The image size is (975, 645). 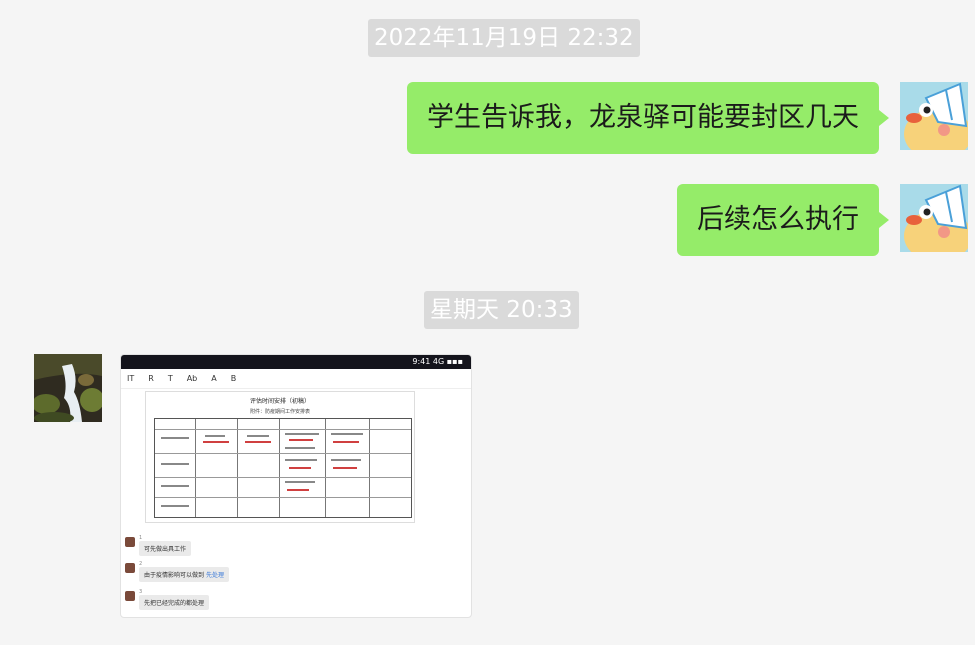 I want to click on inner-chat-row: 2 由于疫情影响可以做到 先处理, so click(x=177, y=571).